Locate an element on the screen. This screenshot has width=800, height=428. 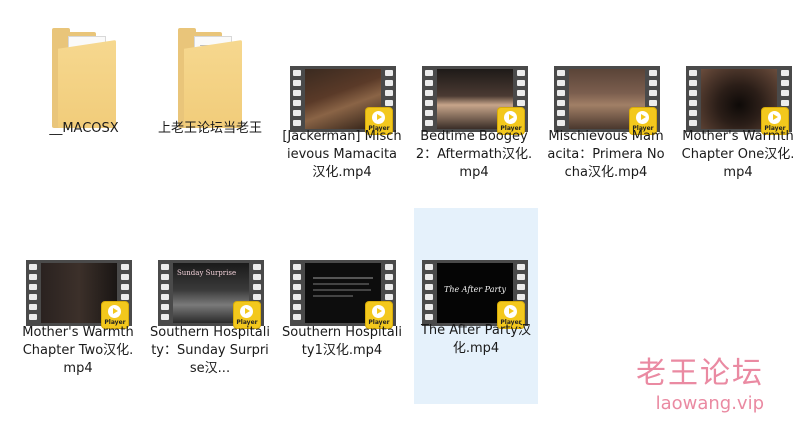
item-label: Bedtime Boogey2：Aftermath汉化.mp4 is located at coordinates (474, 154).